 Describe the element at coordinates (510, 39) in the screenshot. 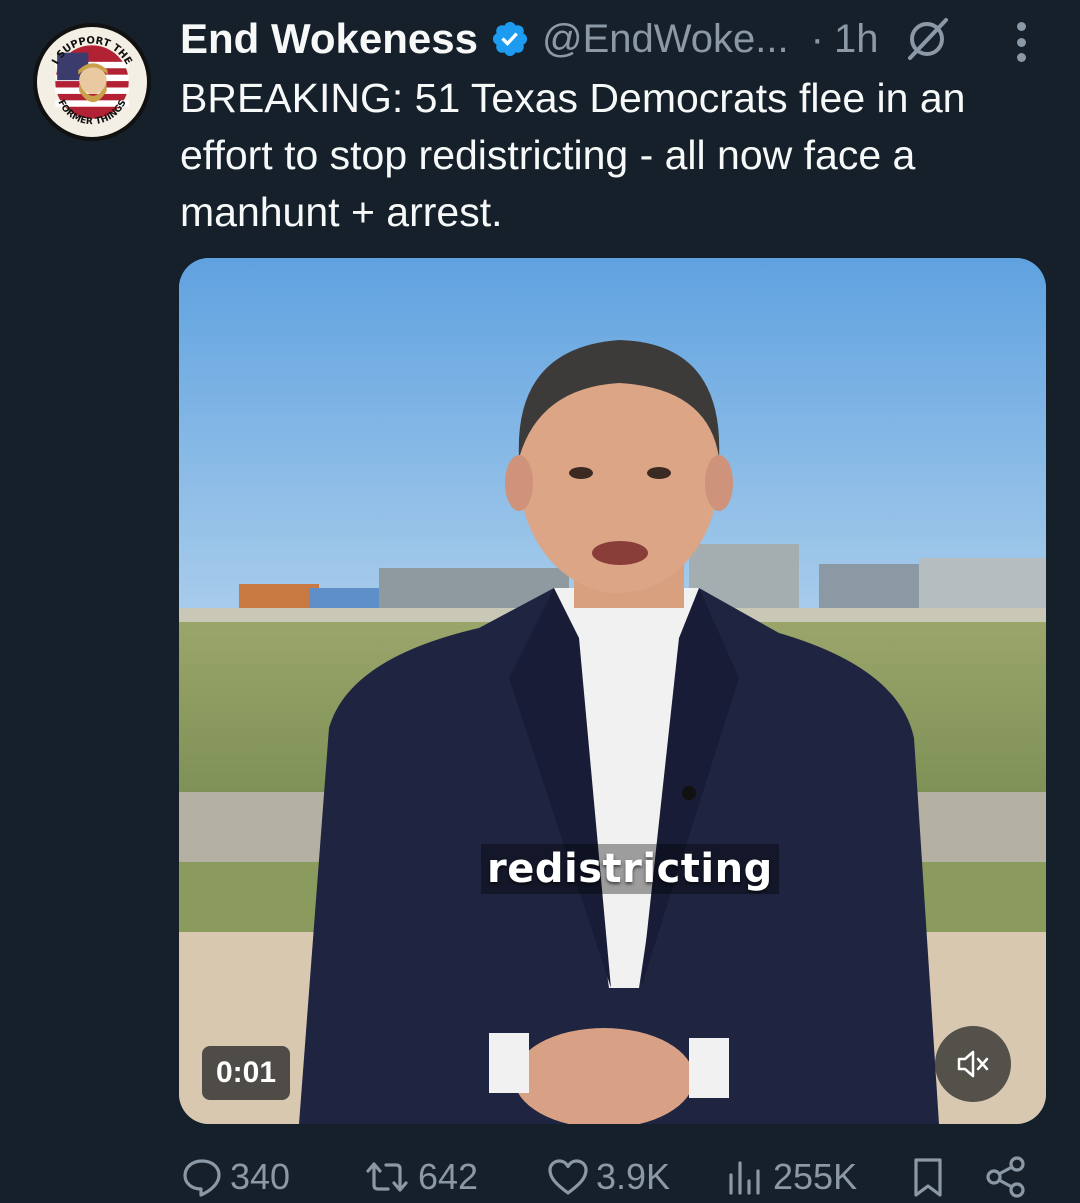

I see `verified-badge-icon` at that location.